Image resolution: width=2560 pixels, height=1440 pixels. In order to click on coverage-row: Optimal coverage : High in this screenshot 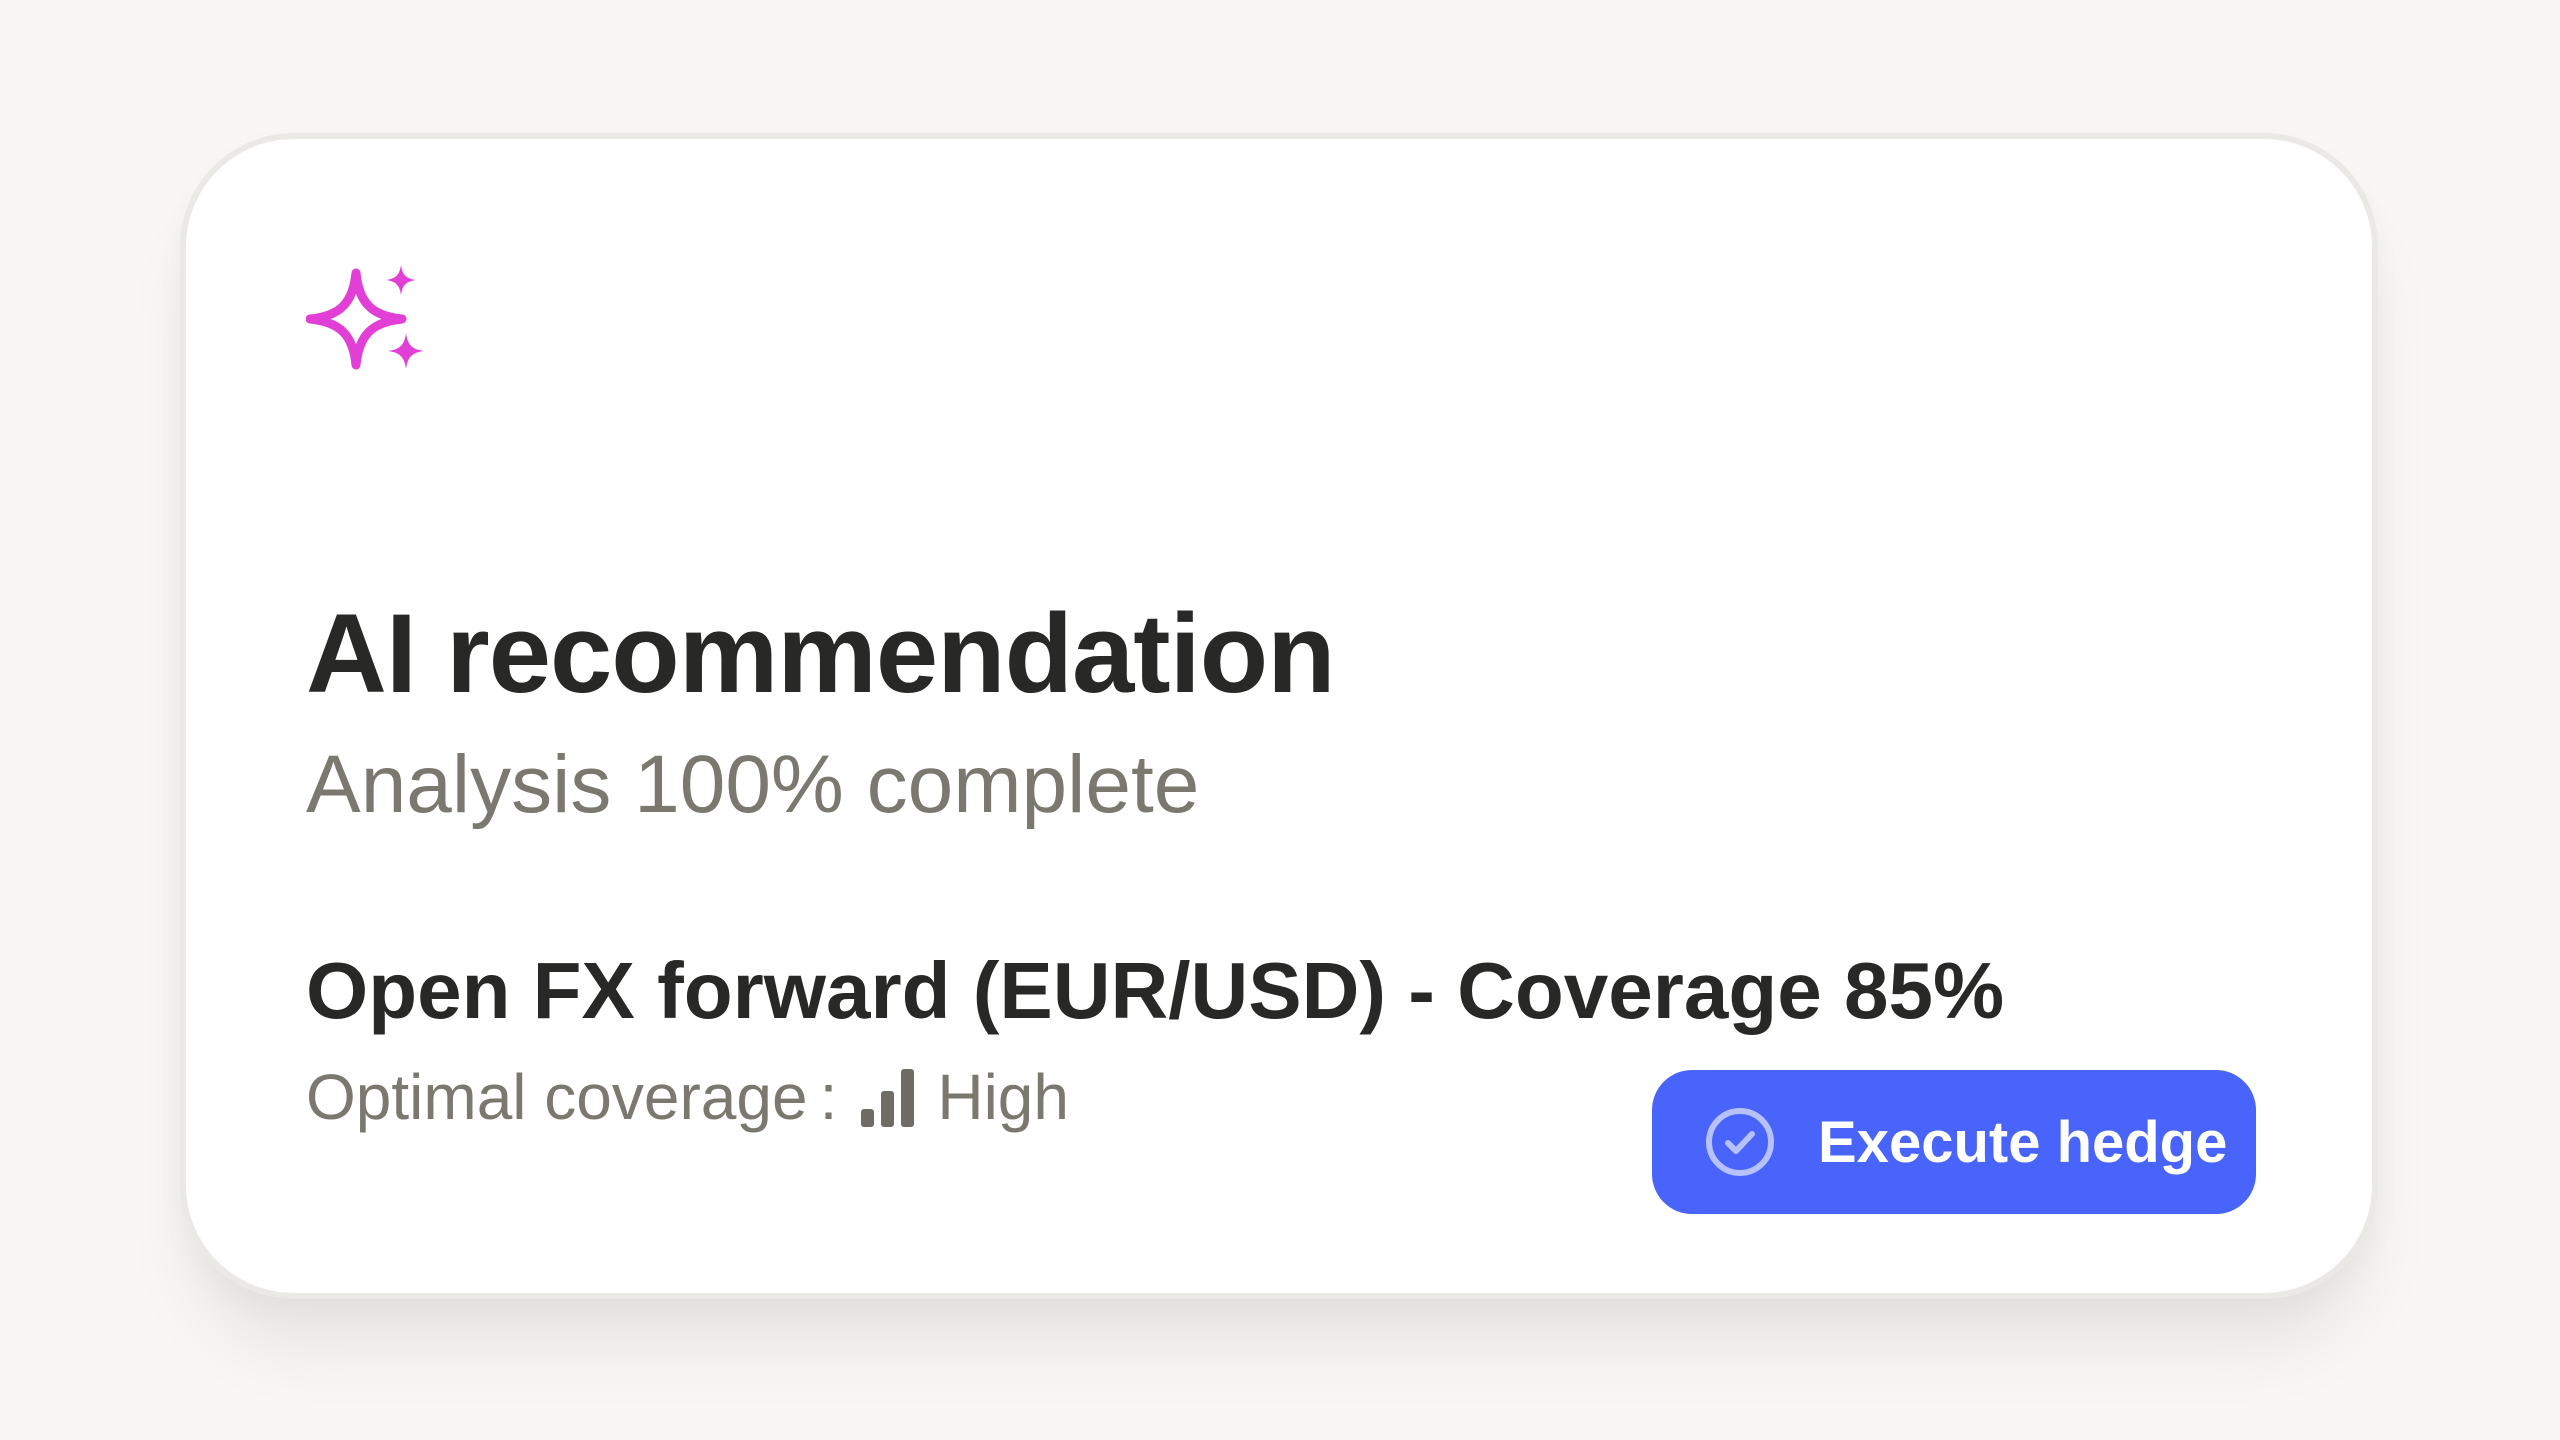, I will do `click(687, 1097)`.